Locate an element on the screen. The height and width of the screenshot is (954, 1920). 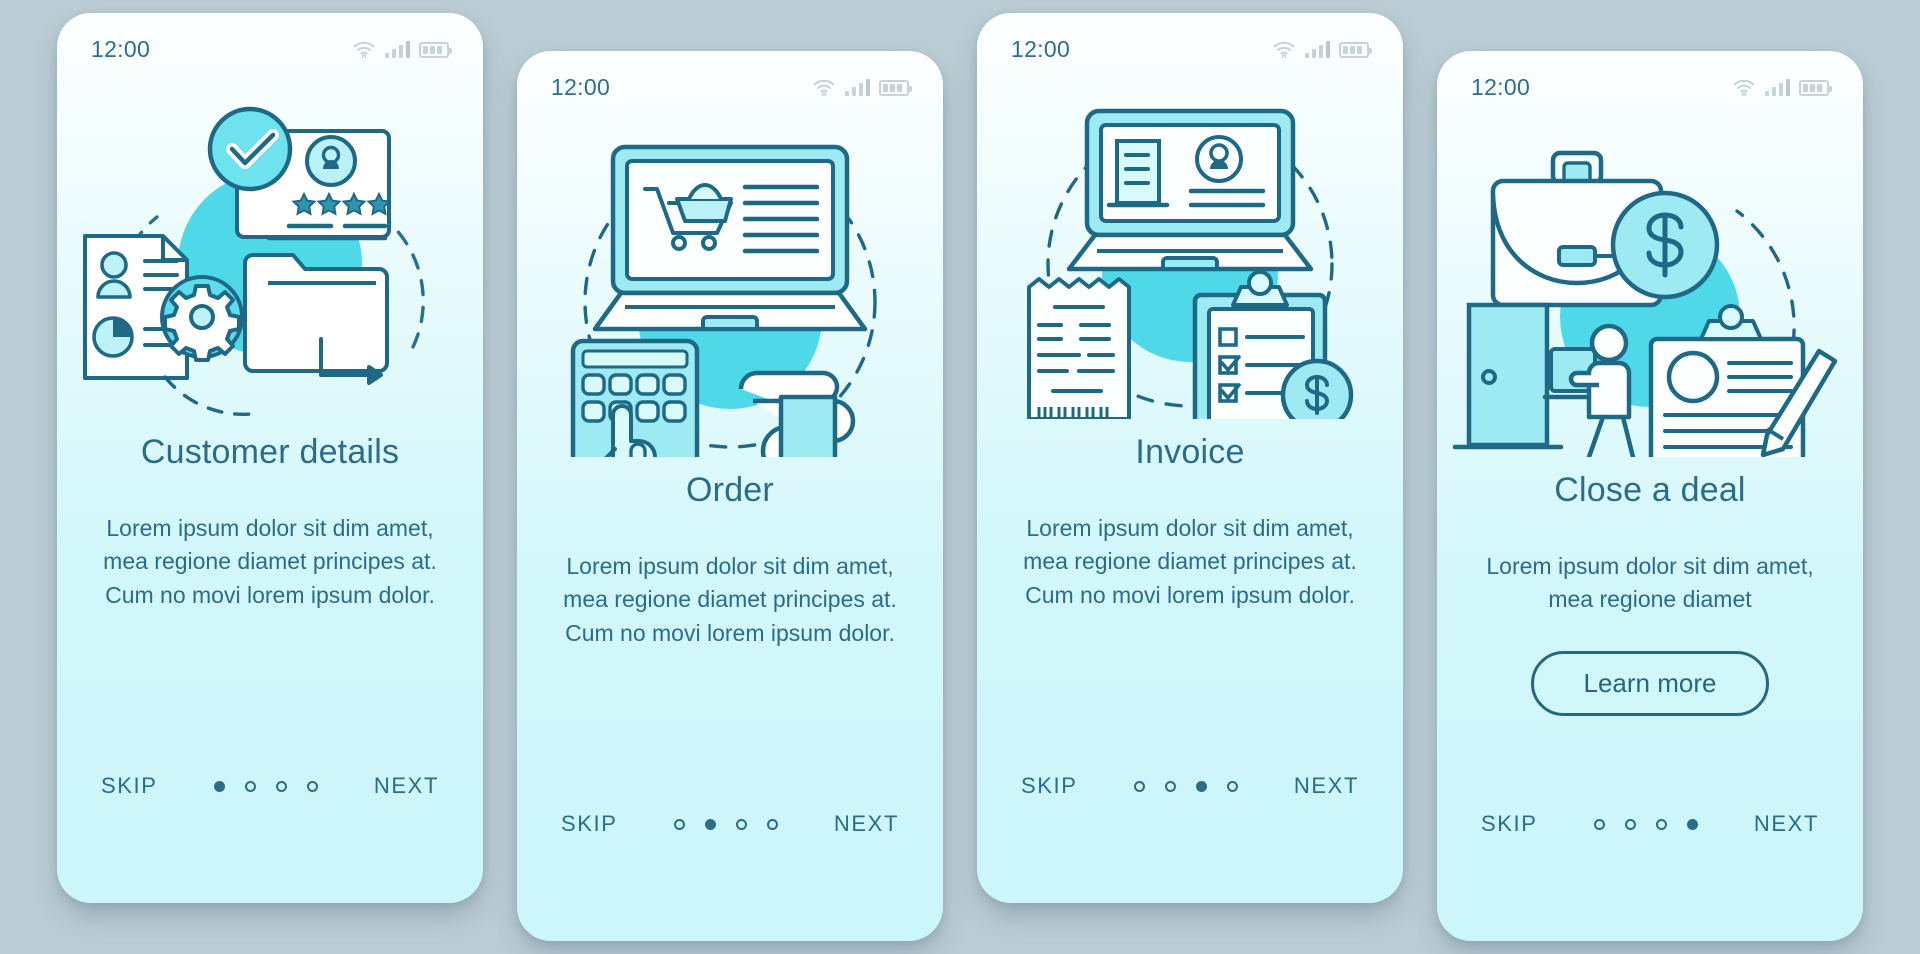
check-badge-icon is located at coordinates (250, 149).